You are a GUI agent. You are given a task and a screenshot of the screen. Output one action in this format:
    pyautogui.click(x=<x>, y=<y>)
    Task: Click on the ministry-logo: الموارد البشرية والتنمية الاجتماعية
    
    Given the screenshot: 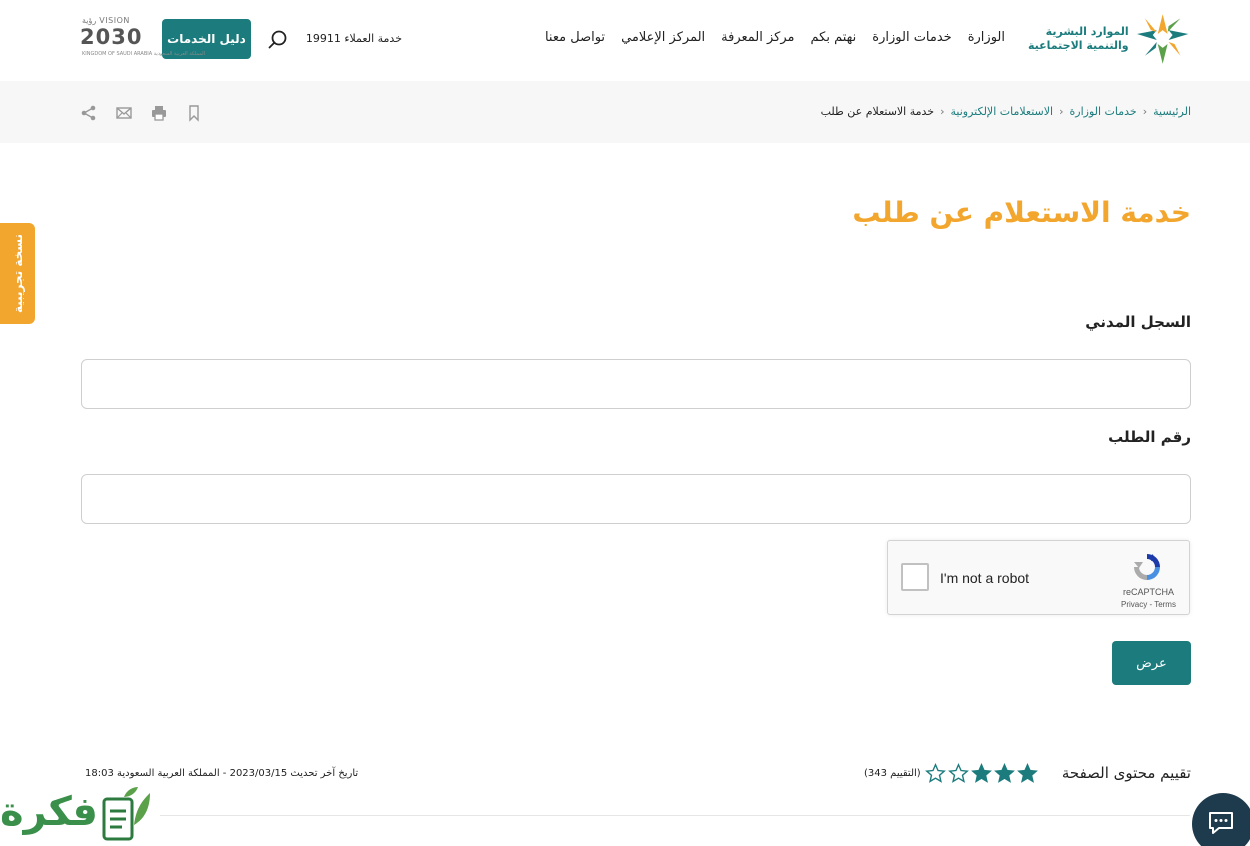 What is the action you would take?
    pyautogui.click(x=1109, y=39)
    